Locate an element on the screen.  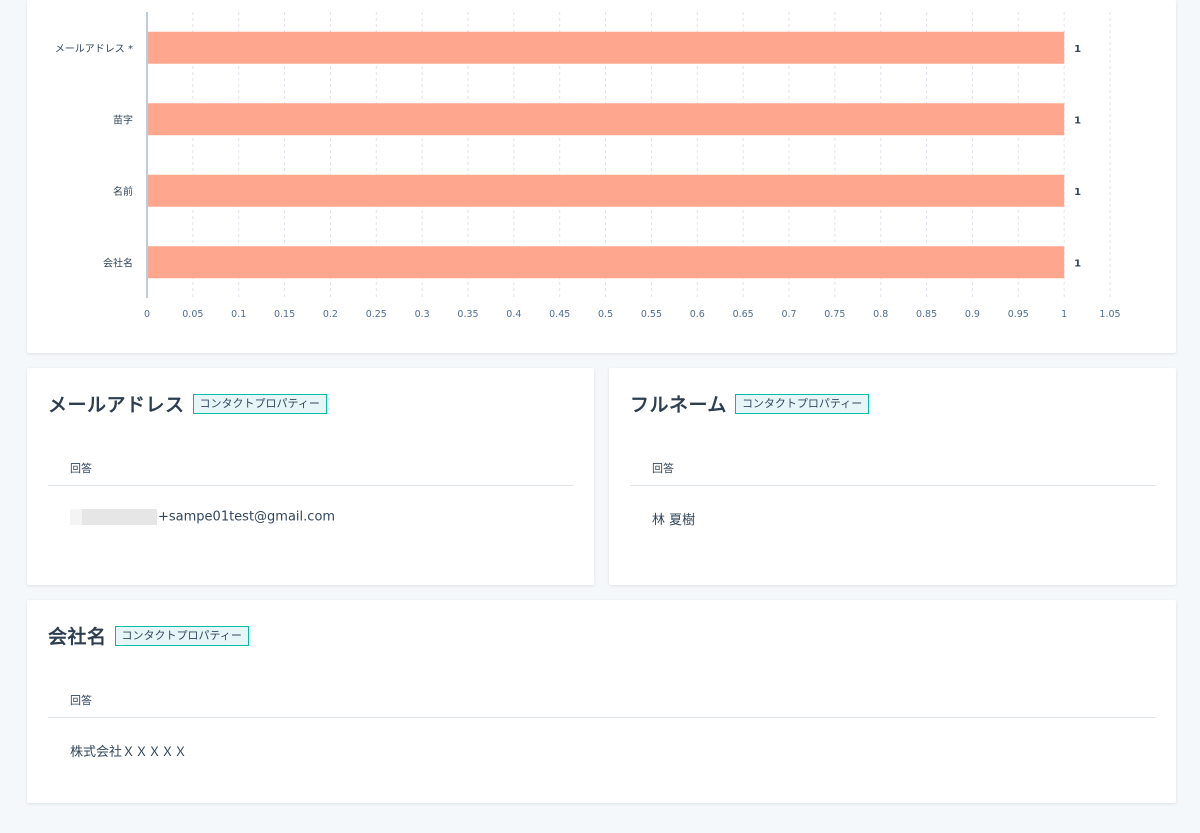
company-answer: 株式会社ＸＸＸＸＸ is located at coordinates (129, 752).